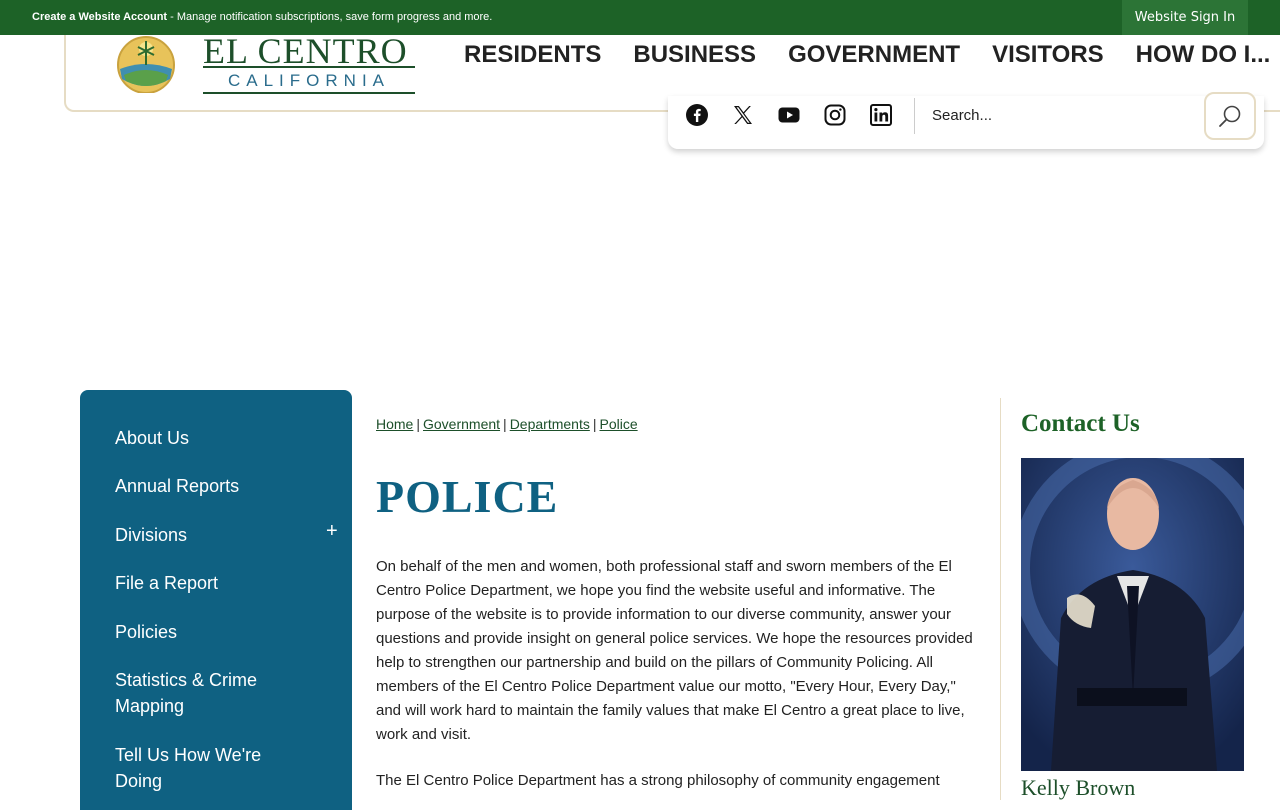 The image size is (1280, 810). I want to click on linkedin-icon, so click(881, 115).